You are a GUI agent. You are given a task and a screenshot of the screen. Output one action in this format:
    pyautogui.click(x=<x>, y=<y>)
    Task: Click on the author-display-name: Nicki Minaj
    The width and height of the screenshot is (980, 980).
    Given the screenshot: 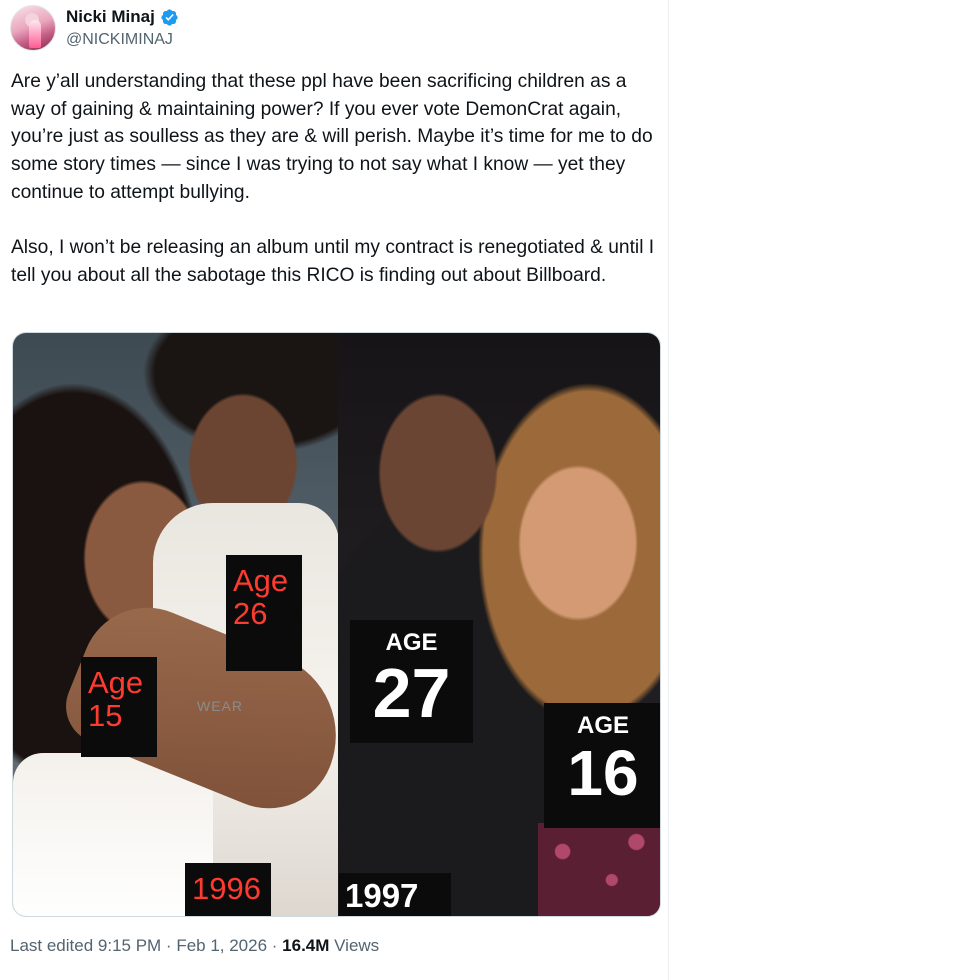 What is the action you would take?
    pyautogui.click(x=110, y=17)
    